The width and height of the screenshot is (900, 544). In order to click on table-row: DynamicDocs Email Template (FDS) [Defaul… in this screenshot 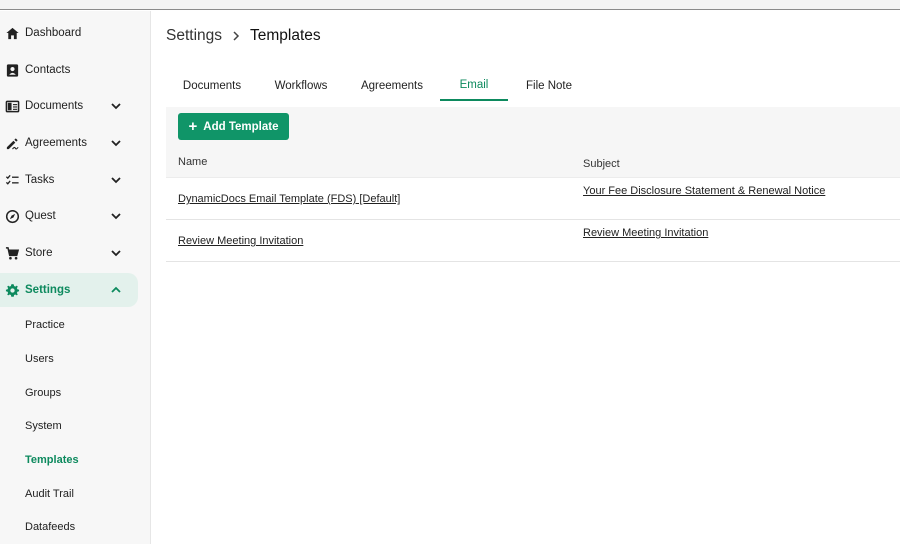, I will do `click(533, 199)`.